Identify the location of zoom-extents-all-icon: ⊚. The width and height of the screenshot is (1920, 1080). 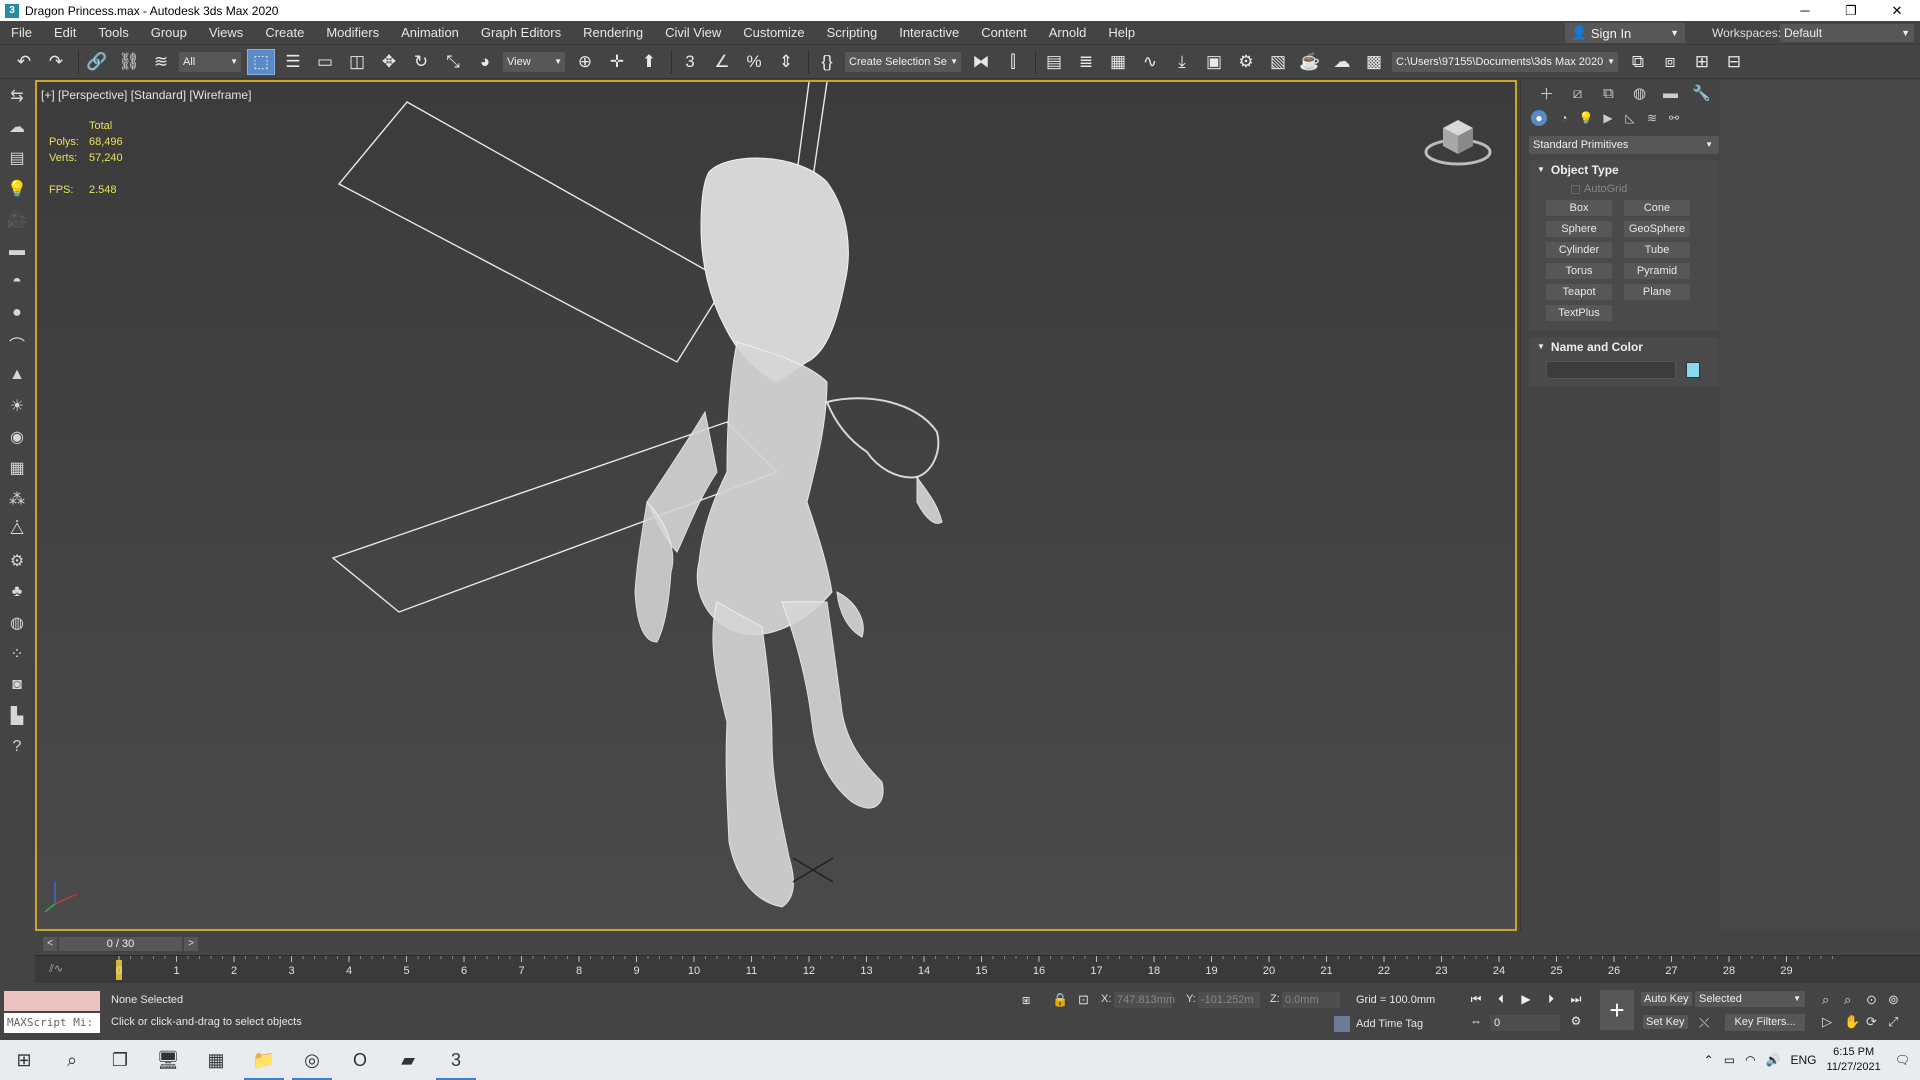
(1893, 1000).